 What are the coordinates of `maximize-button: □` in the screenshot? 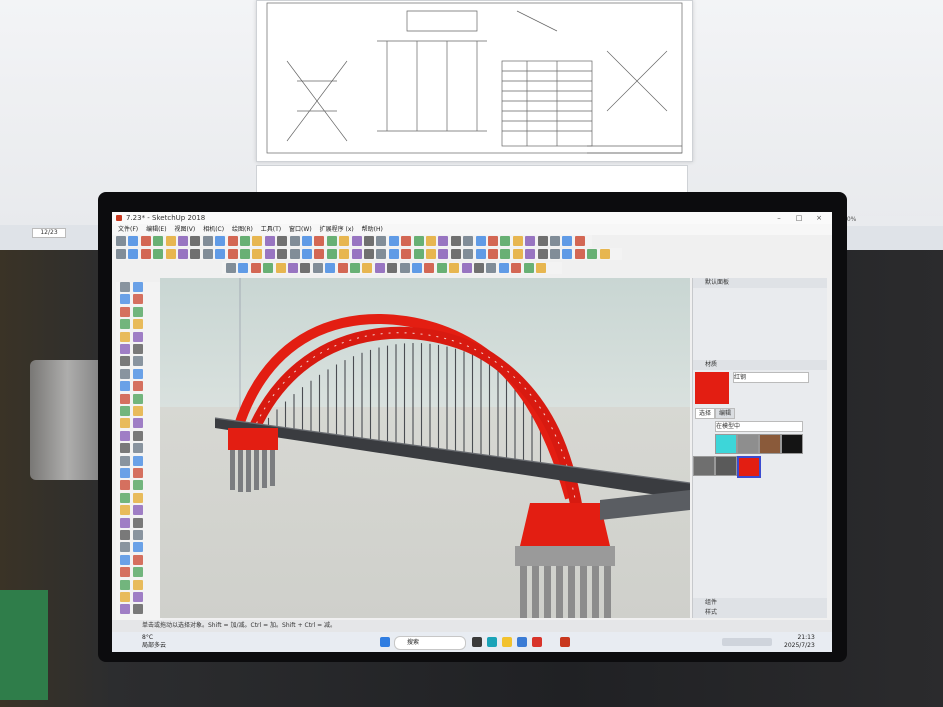 It's located at (799, 218).